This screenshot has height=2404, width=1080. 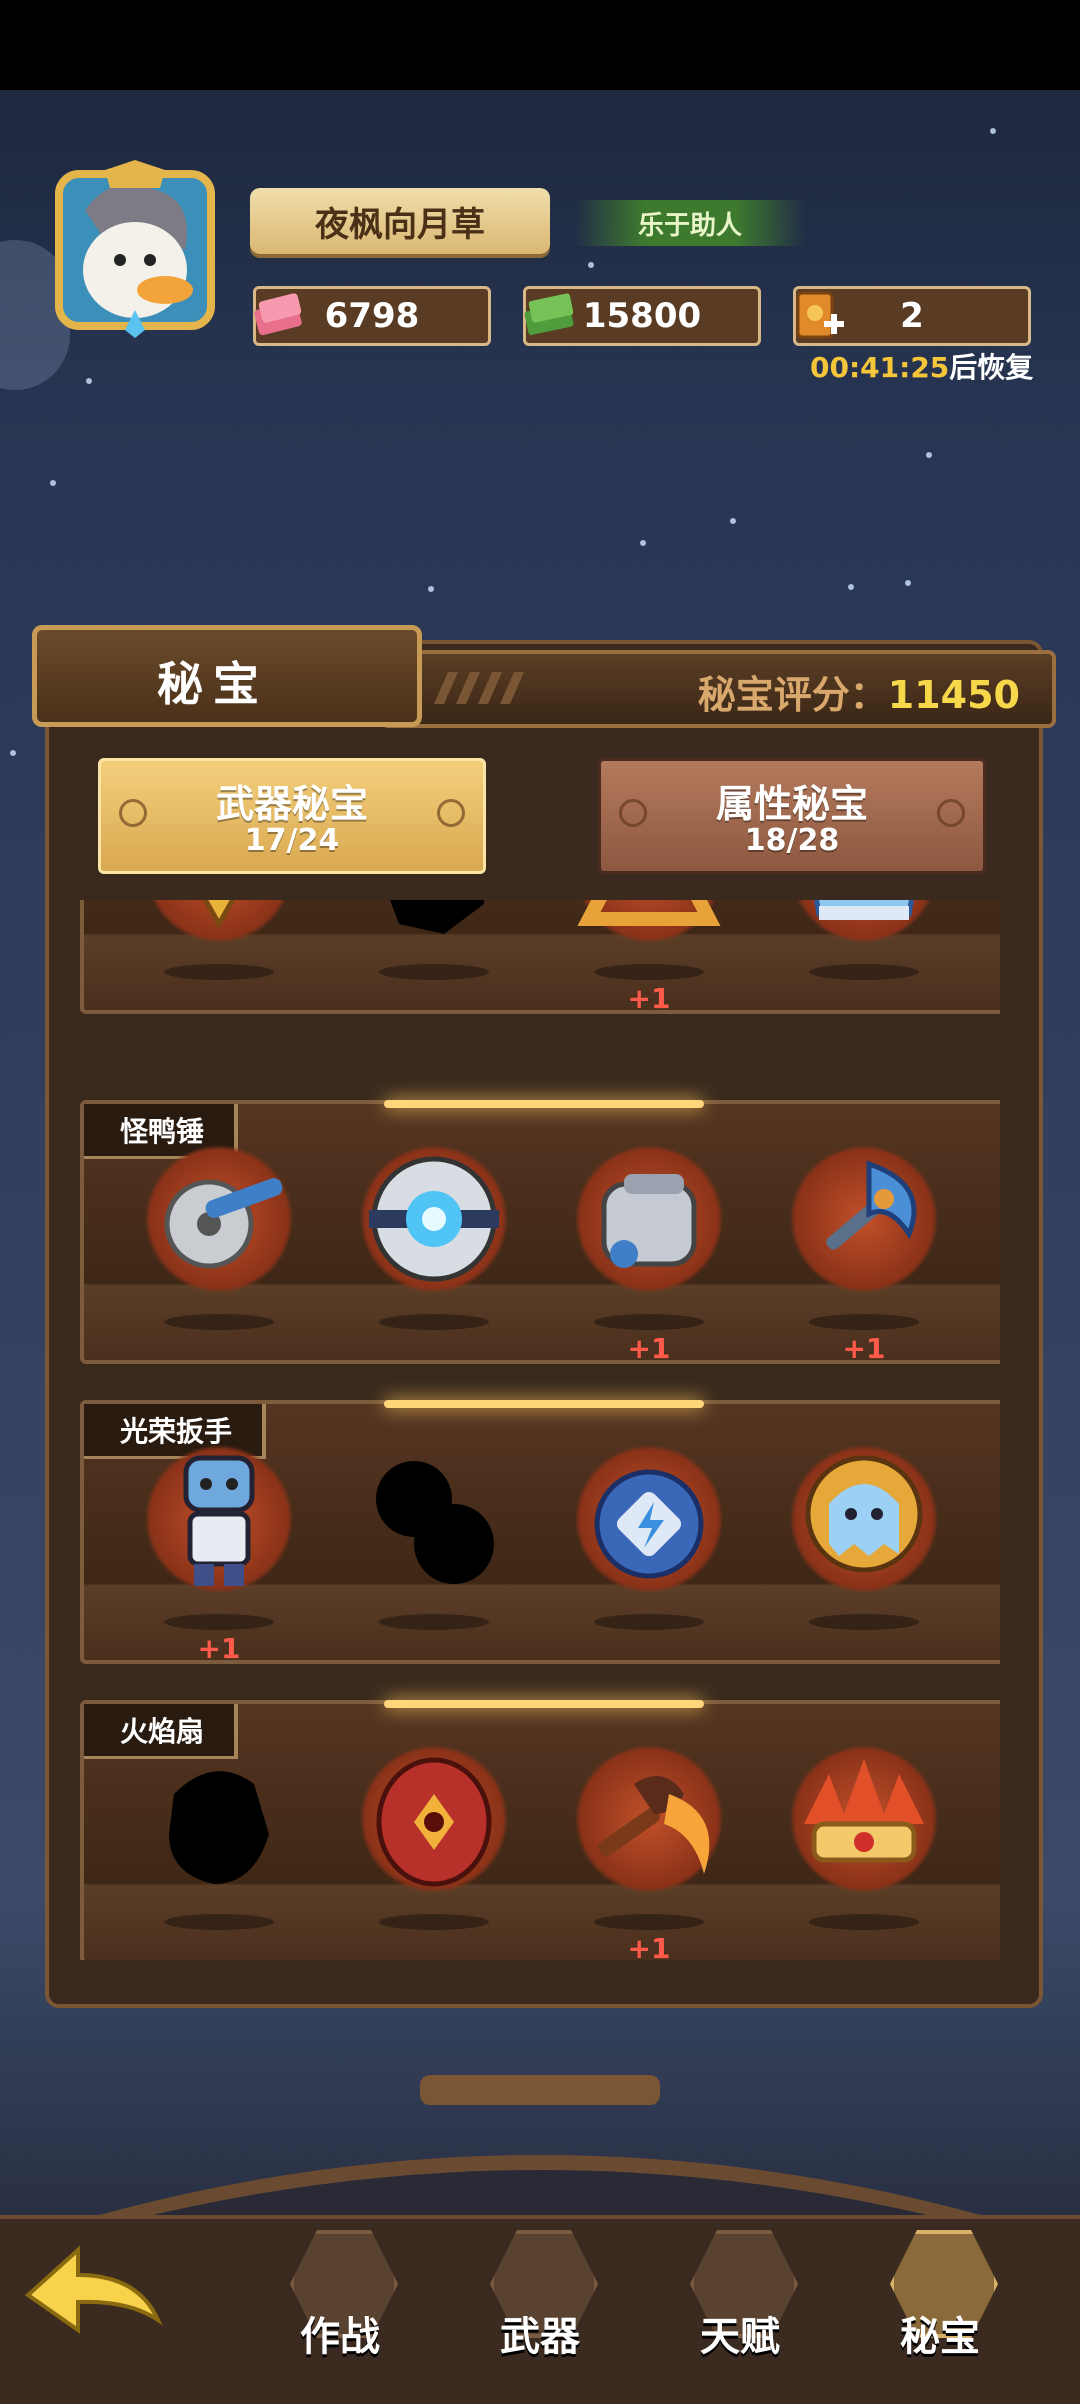 I want to click on recovery-suffix: 后恢复, so click(x=991, y=367).